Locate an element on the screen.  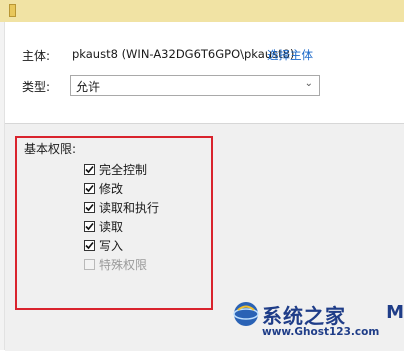
checkbox-read-execute is located at coordinates (89, 207).